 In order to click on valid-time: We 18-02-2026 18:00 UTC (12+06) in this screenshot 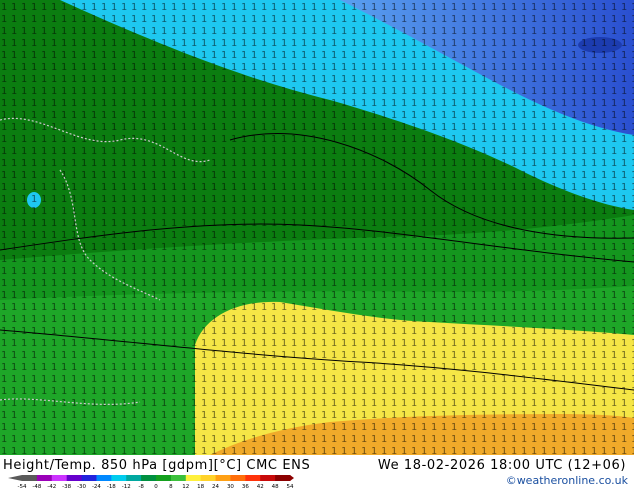, I will do `click(501, 465)`.